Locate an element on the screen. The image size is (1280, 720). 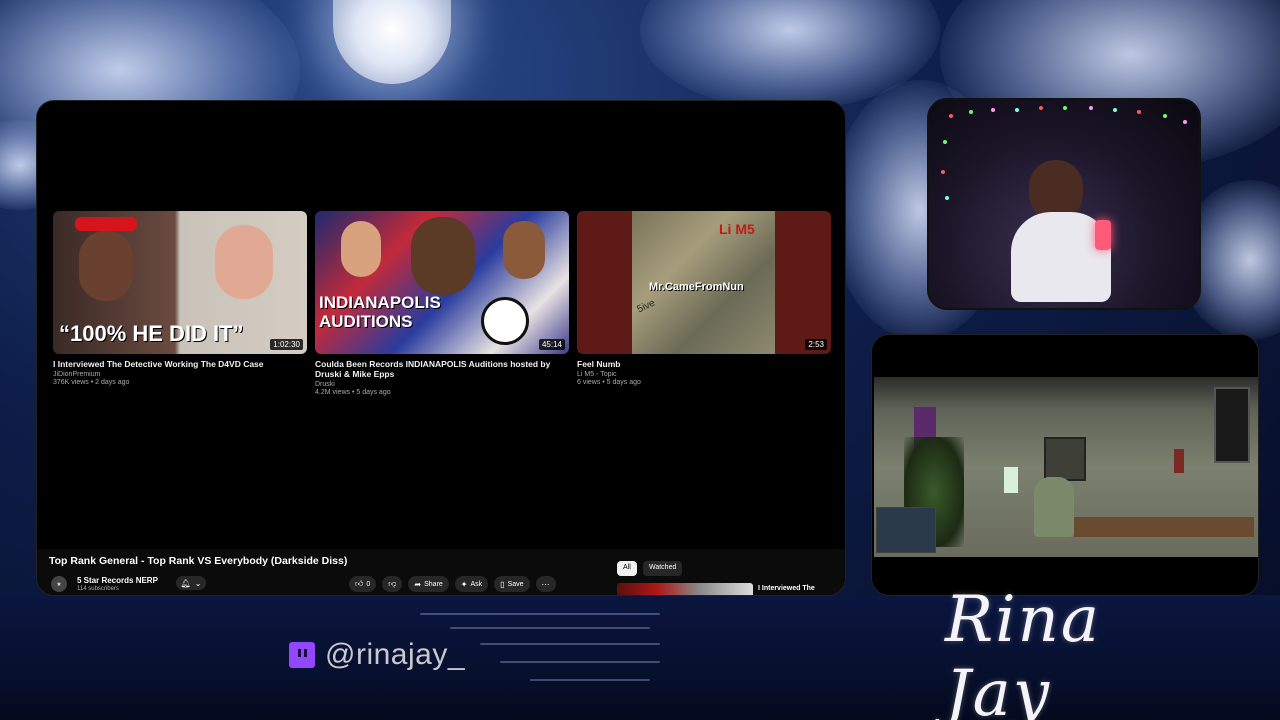
game-window is located at coordinates (1065, 465).